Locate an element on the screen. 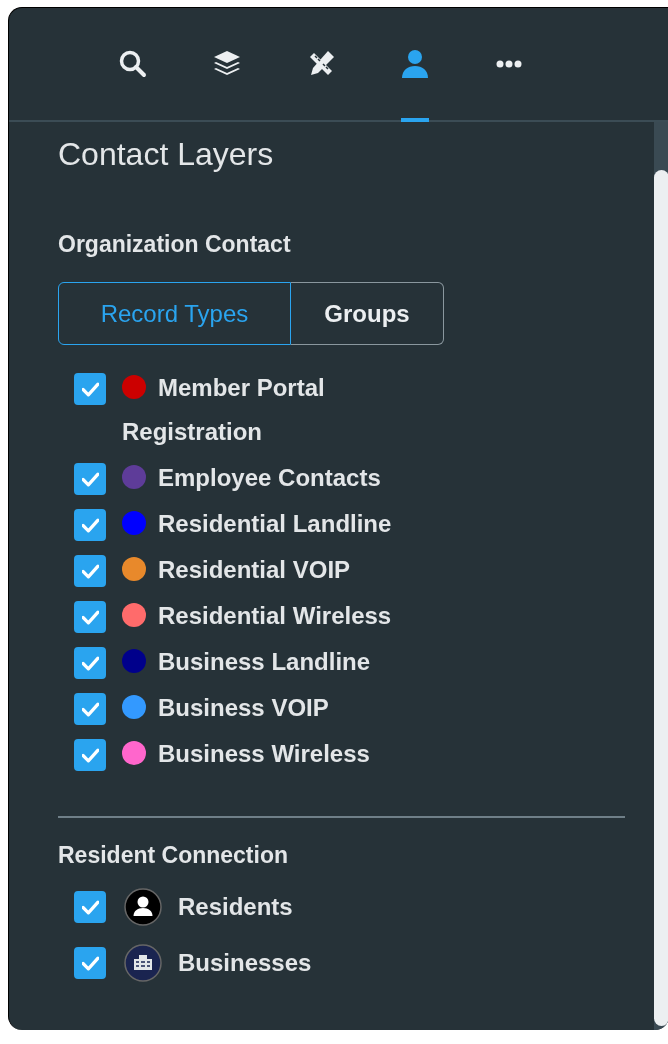 This screenshot has height=1044, width=668. section-heading: Resident Connection is located at coordinates (173, 855).